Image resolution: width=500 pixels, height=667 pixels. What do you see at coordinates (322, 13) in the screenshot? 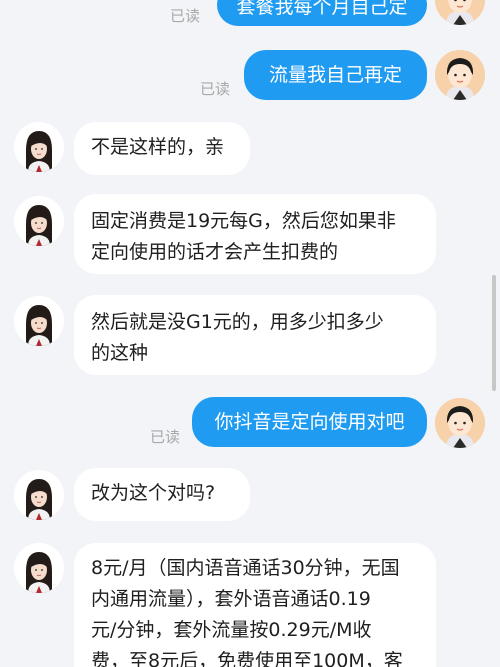
I see `message-bubble-self: 套餐我每个月自己定` at bounding box center [322, 13].